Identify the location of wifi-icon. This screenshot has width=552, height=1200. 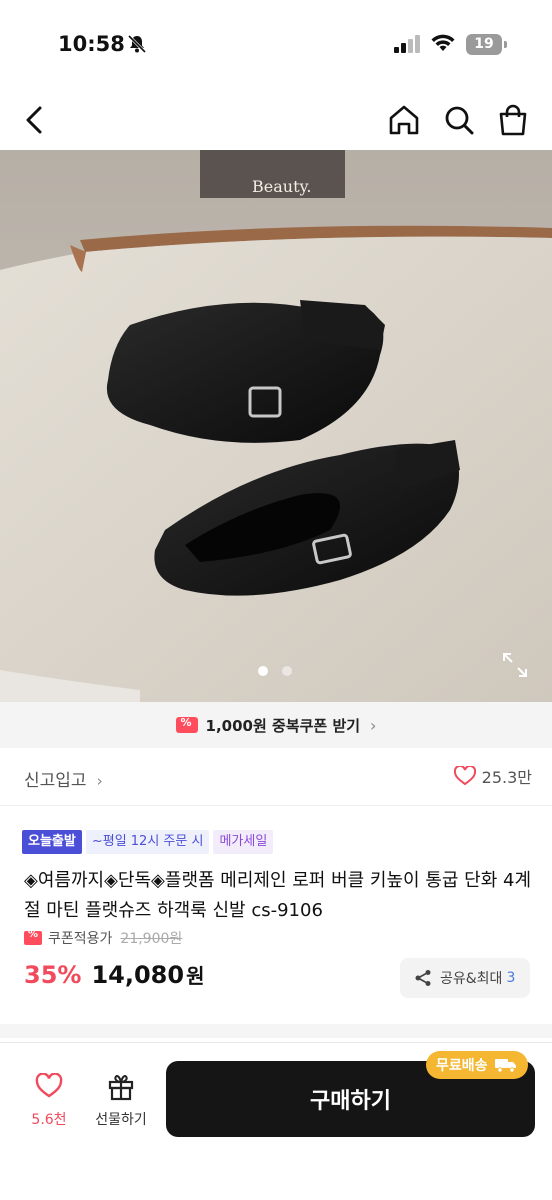
(443, 42).